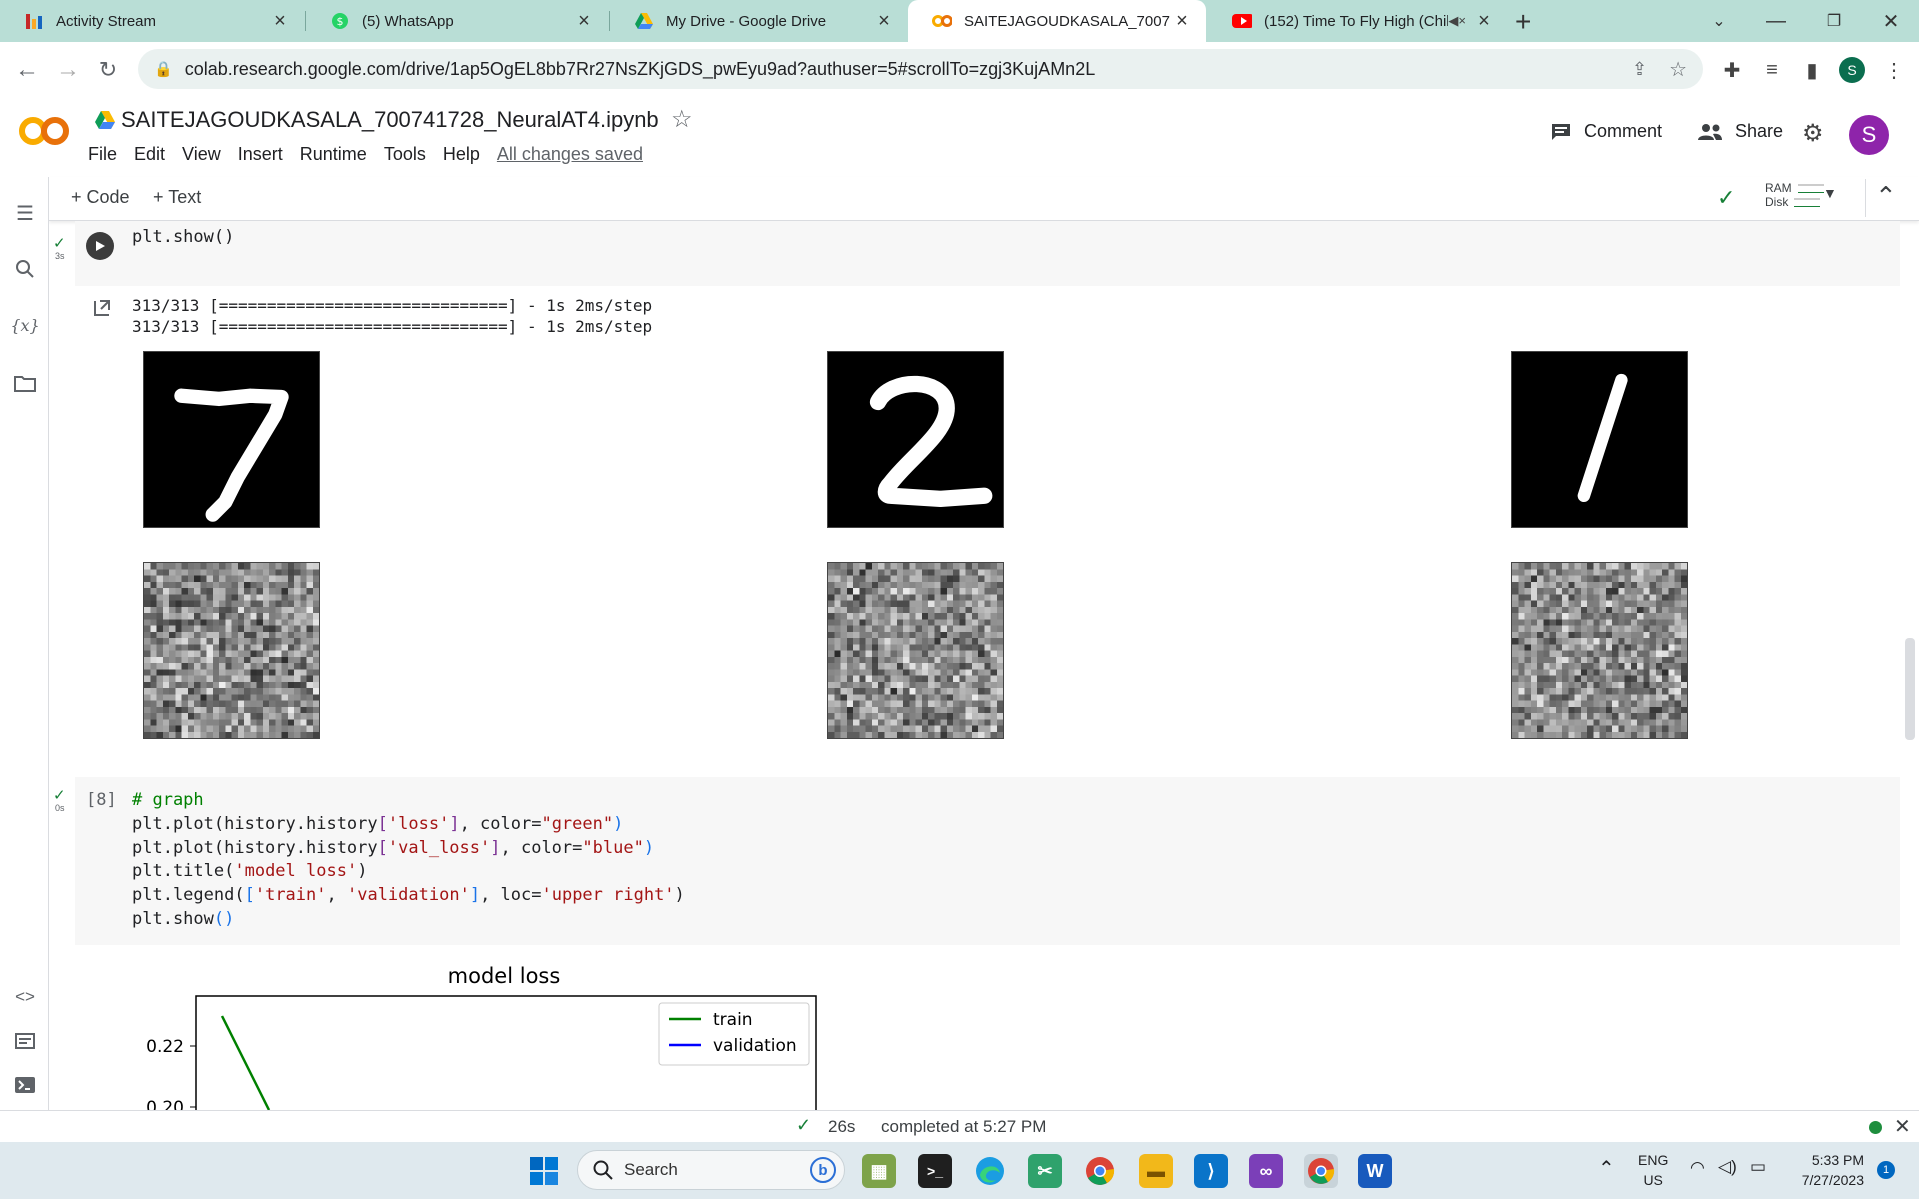  I want to click on command-palette-icon, so click(25, 1041).